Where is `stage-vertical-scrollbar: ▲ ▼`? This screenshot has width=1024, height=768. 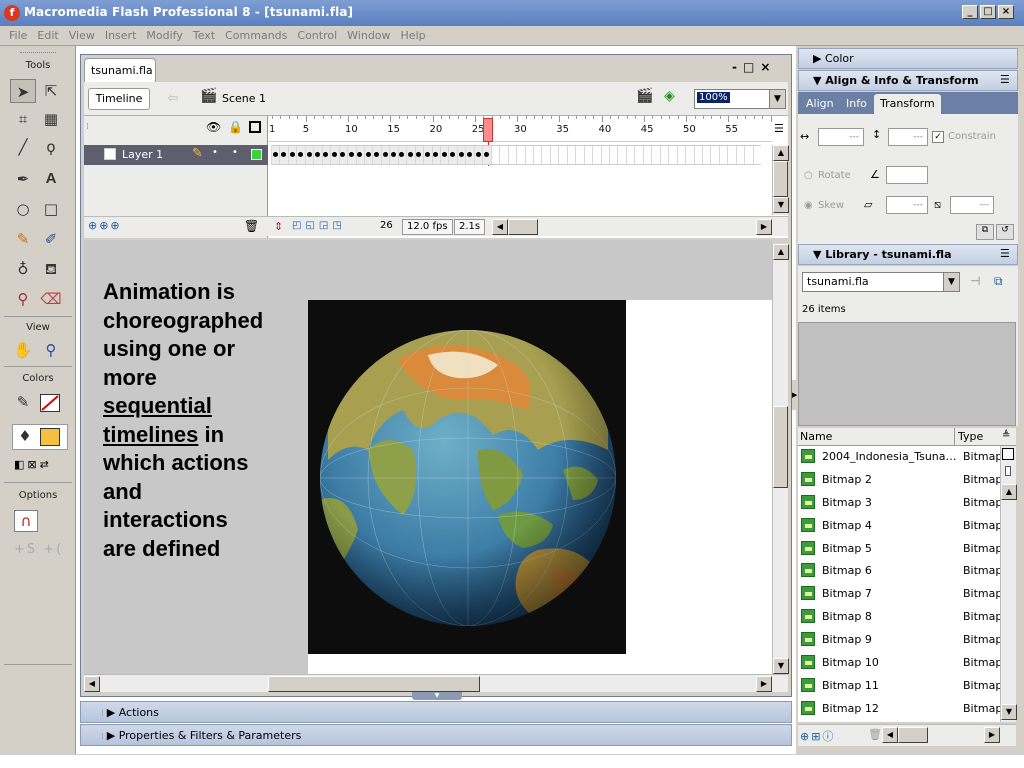
stage-vertical-scrollbar: ▲ ▼ is located at coordinates (780, 459).